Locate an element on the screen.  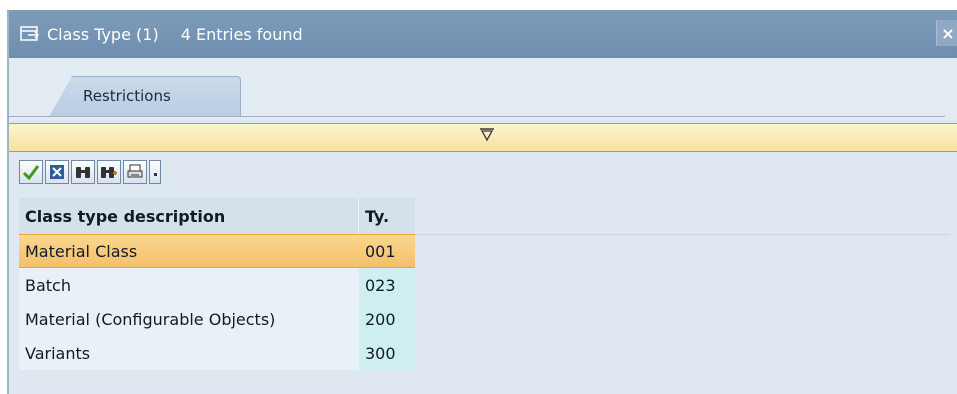
table-row: Material (Configurable Objects) 200 is located at coordinates (217, 319).